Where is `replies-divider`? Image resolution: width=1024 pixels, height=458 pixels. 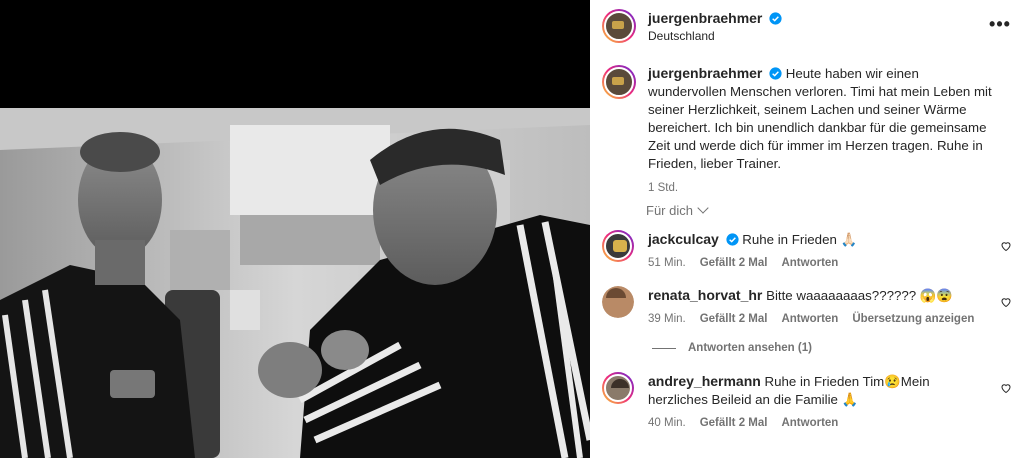
replies-divider is located at coordinates (664, 348).